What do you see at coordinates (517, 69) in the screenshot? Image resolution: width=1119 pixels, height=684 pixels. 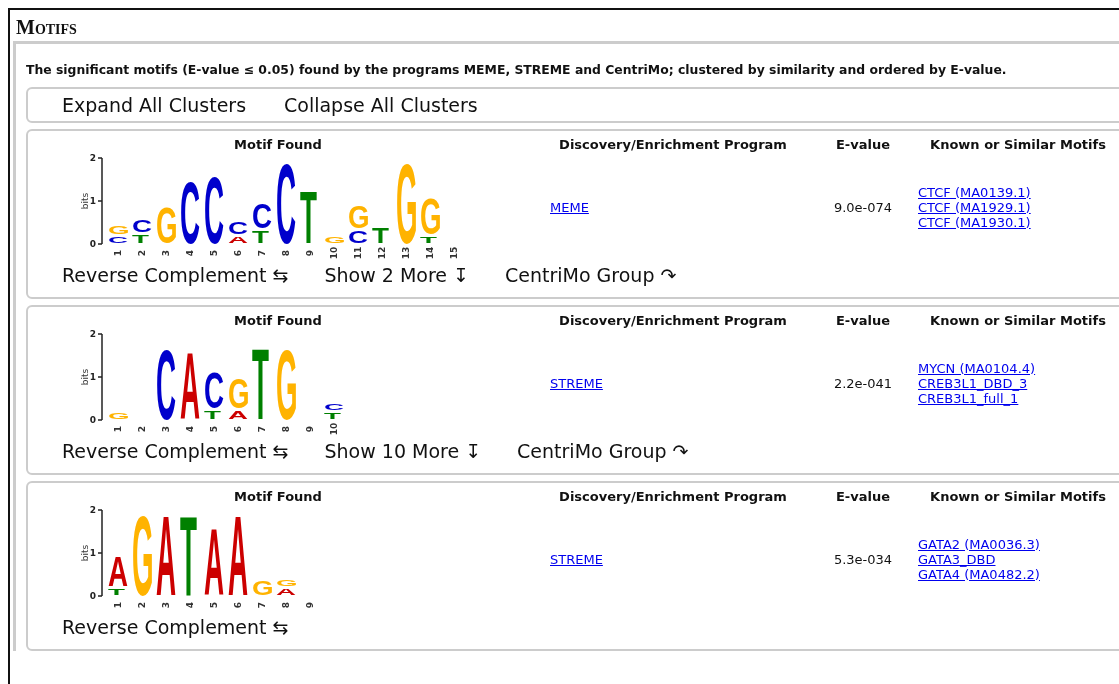 I see `description: The significant motifs (E-value ≤ 0.05) found by the programs MEME, STREME and CentriMo; clustered by similarity and ordered by E-value.` at bounding box center [517, 69].